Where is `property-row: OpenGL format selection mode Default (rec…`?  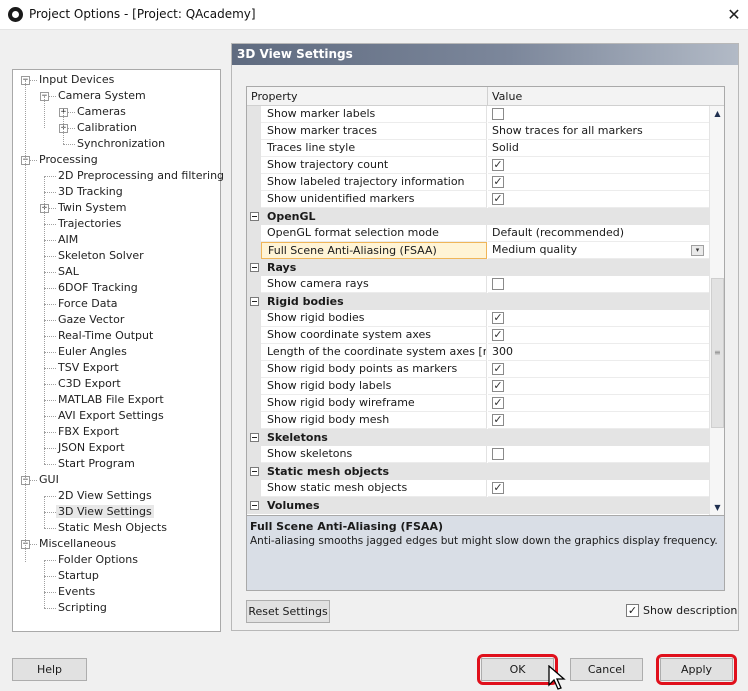 property-row: OpenGL format selection mode Default (rec… is located at coordinates (478, 233).